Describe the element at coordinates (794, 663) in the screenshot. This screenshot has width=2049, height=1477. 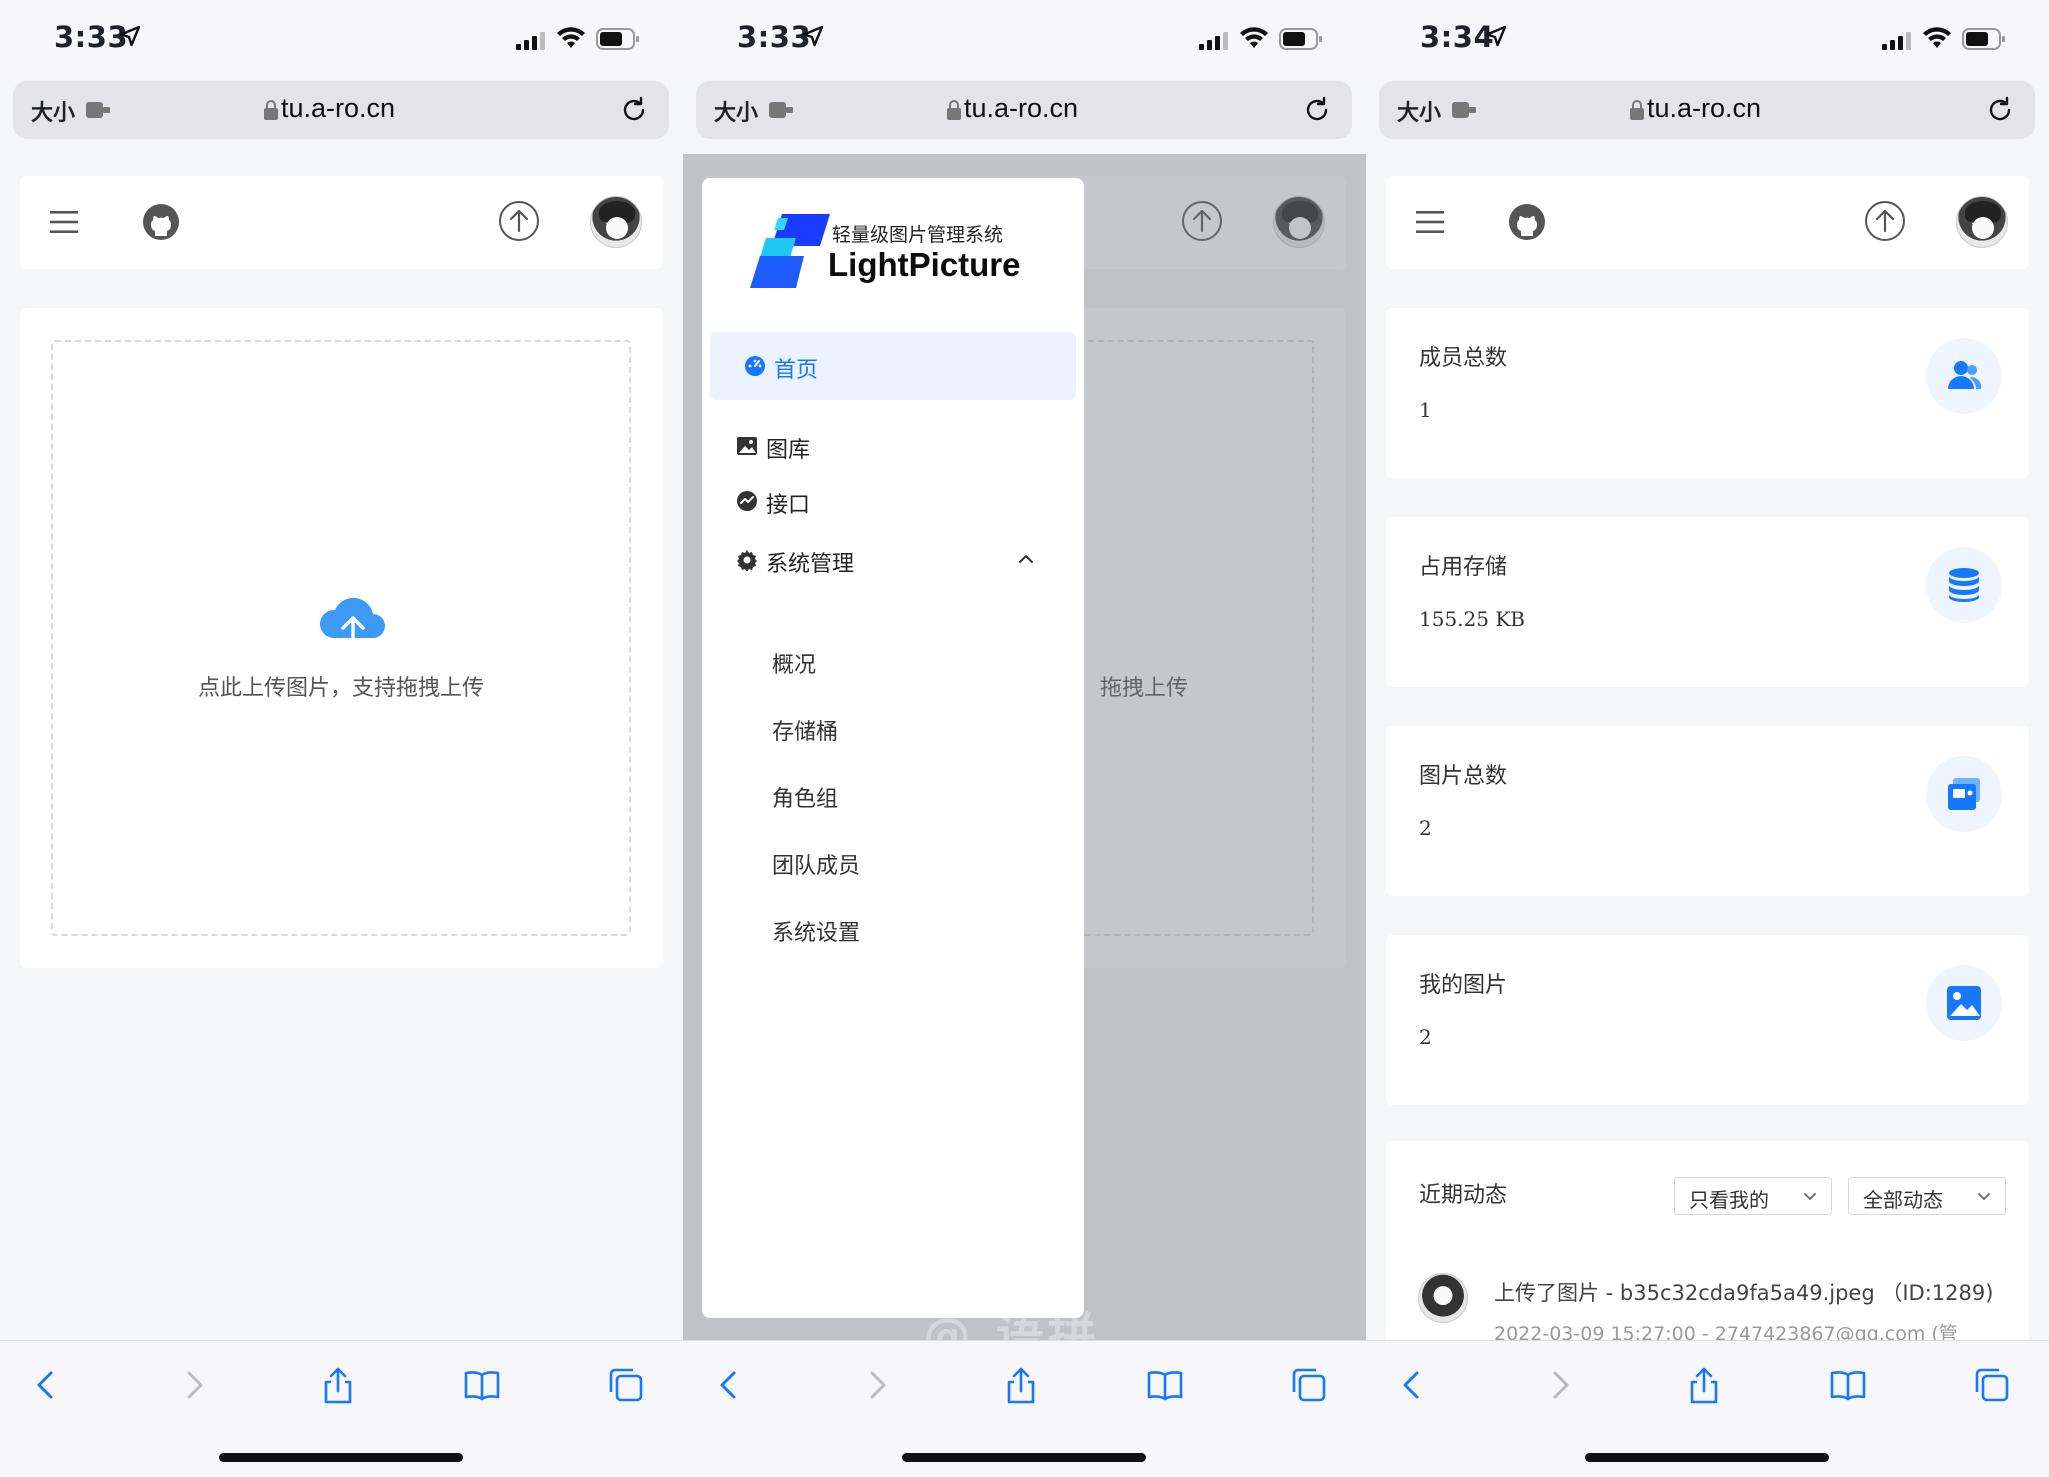
I see `sidebar-subitem-overview: 概况` at that location.